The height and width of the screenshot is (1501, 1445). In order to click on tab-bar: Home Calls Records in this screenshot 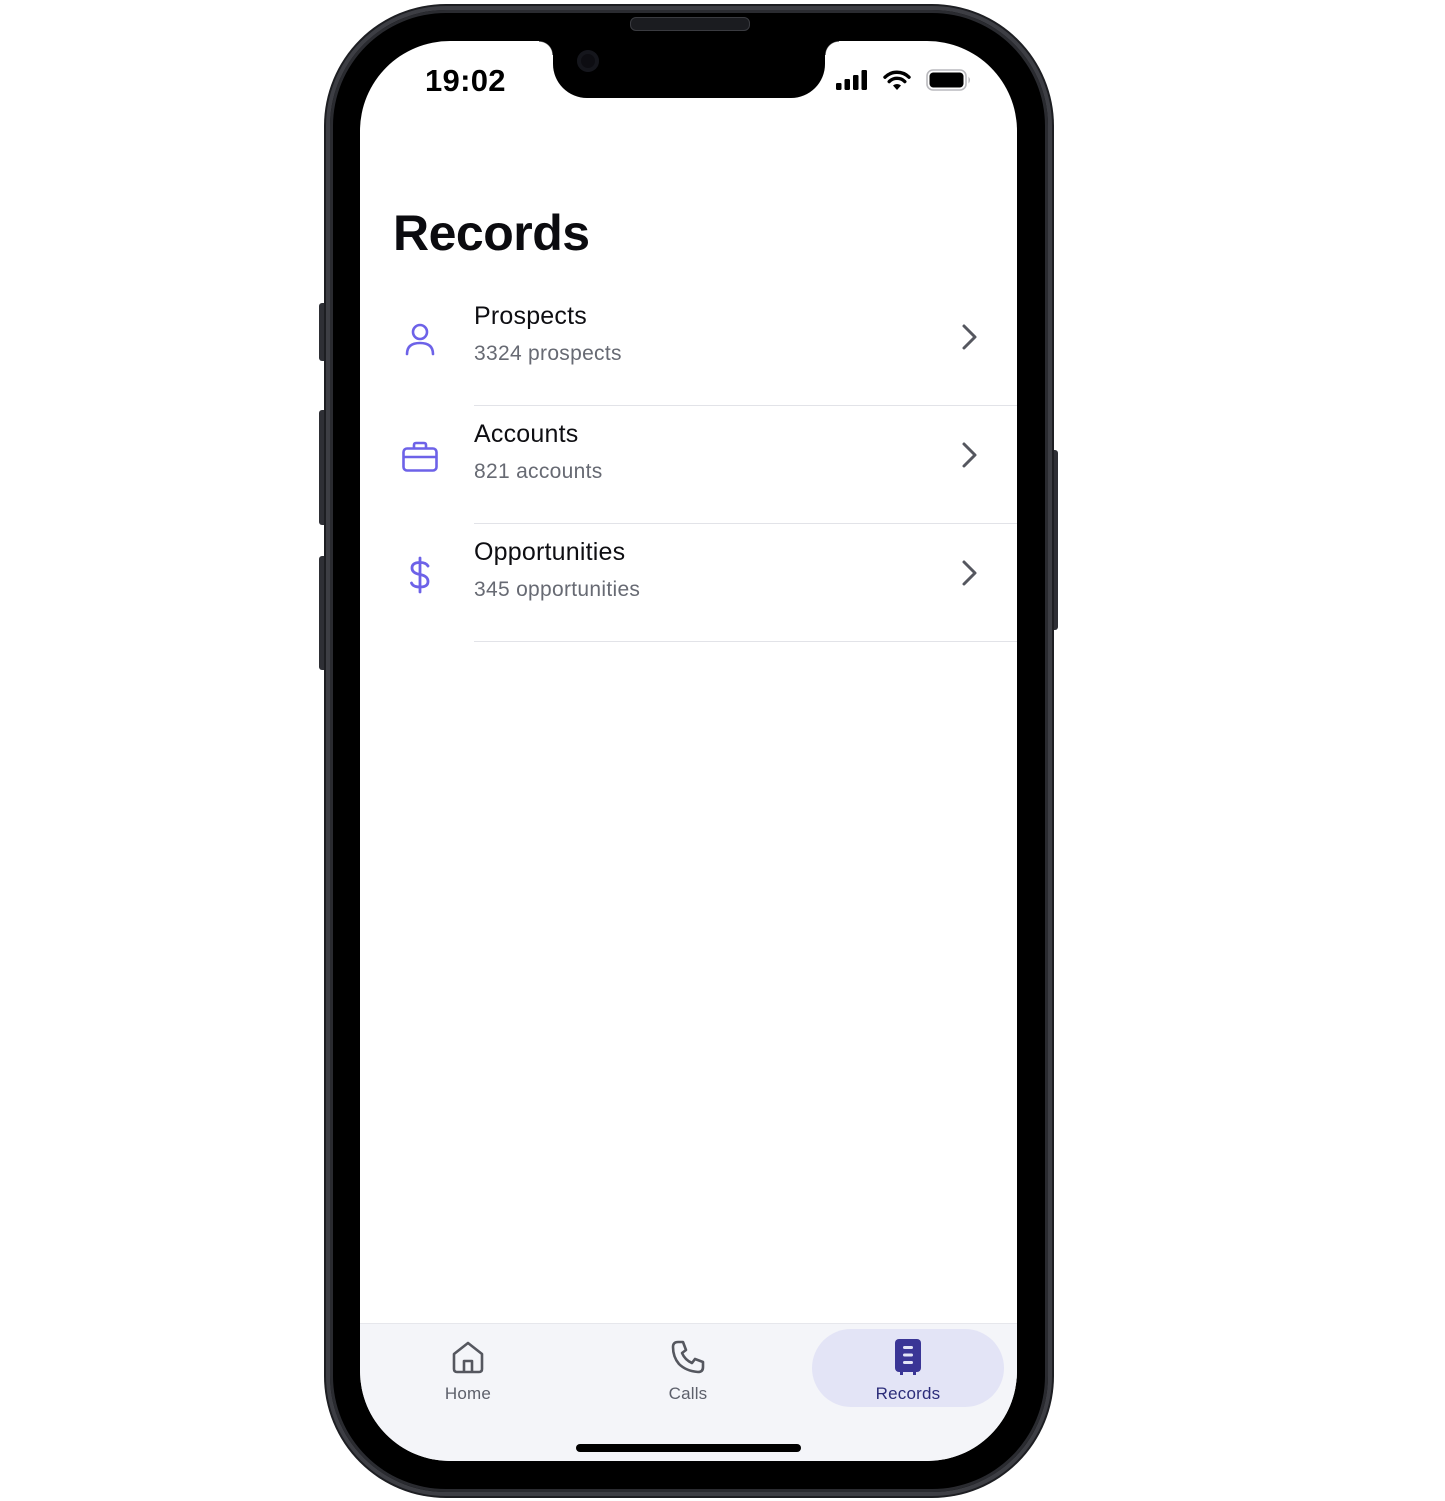, I will do `click(688, 1392)`.